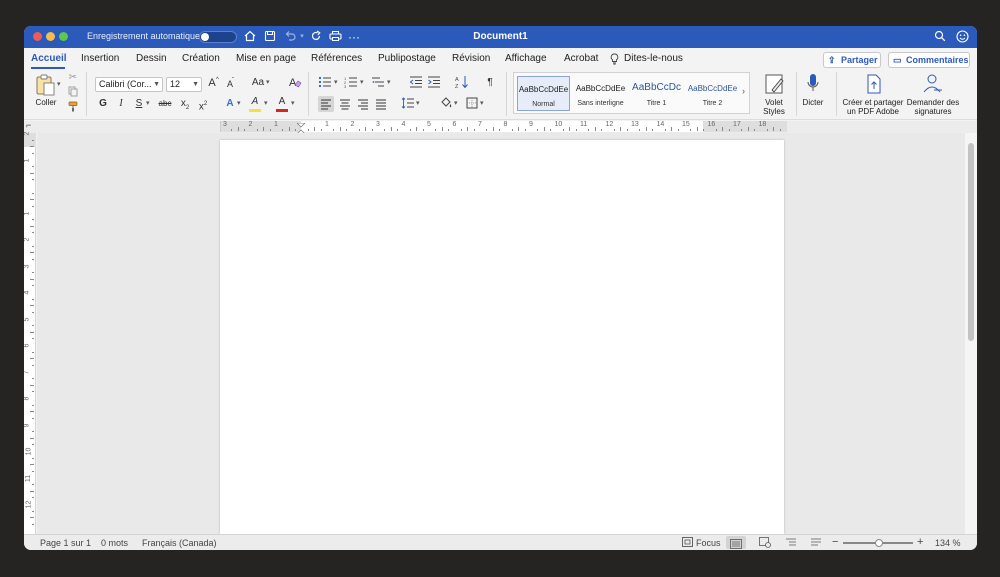  I want to click on language-status: Français (Canada), so click(179, 543).